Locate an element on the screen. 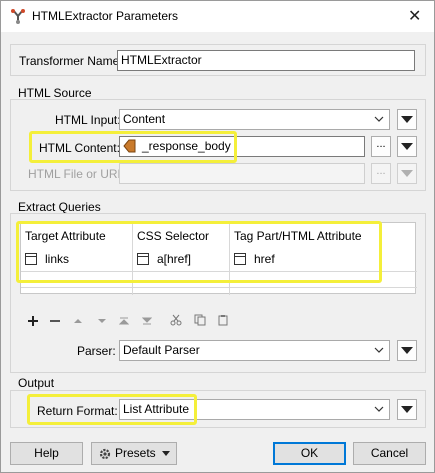  transformer-name-input: HTMLExtractor is located at coordinates (266, 60).